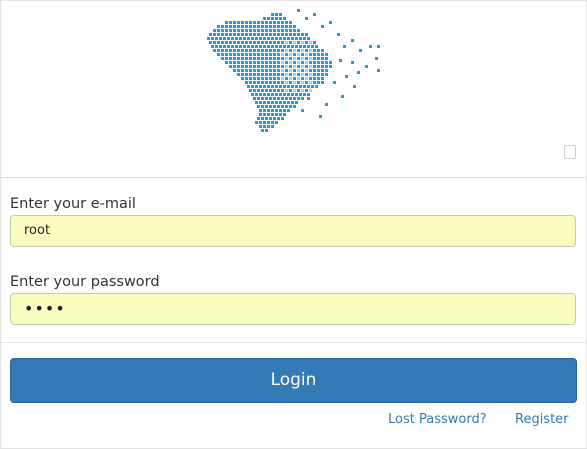  Describe the element at coordinates (293, 309) in the screenshot. I see `password-field: ••••` at that location.